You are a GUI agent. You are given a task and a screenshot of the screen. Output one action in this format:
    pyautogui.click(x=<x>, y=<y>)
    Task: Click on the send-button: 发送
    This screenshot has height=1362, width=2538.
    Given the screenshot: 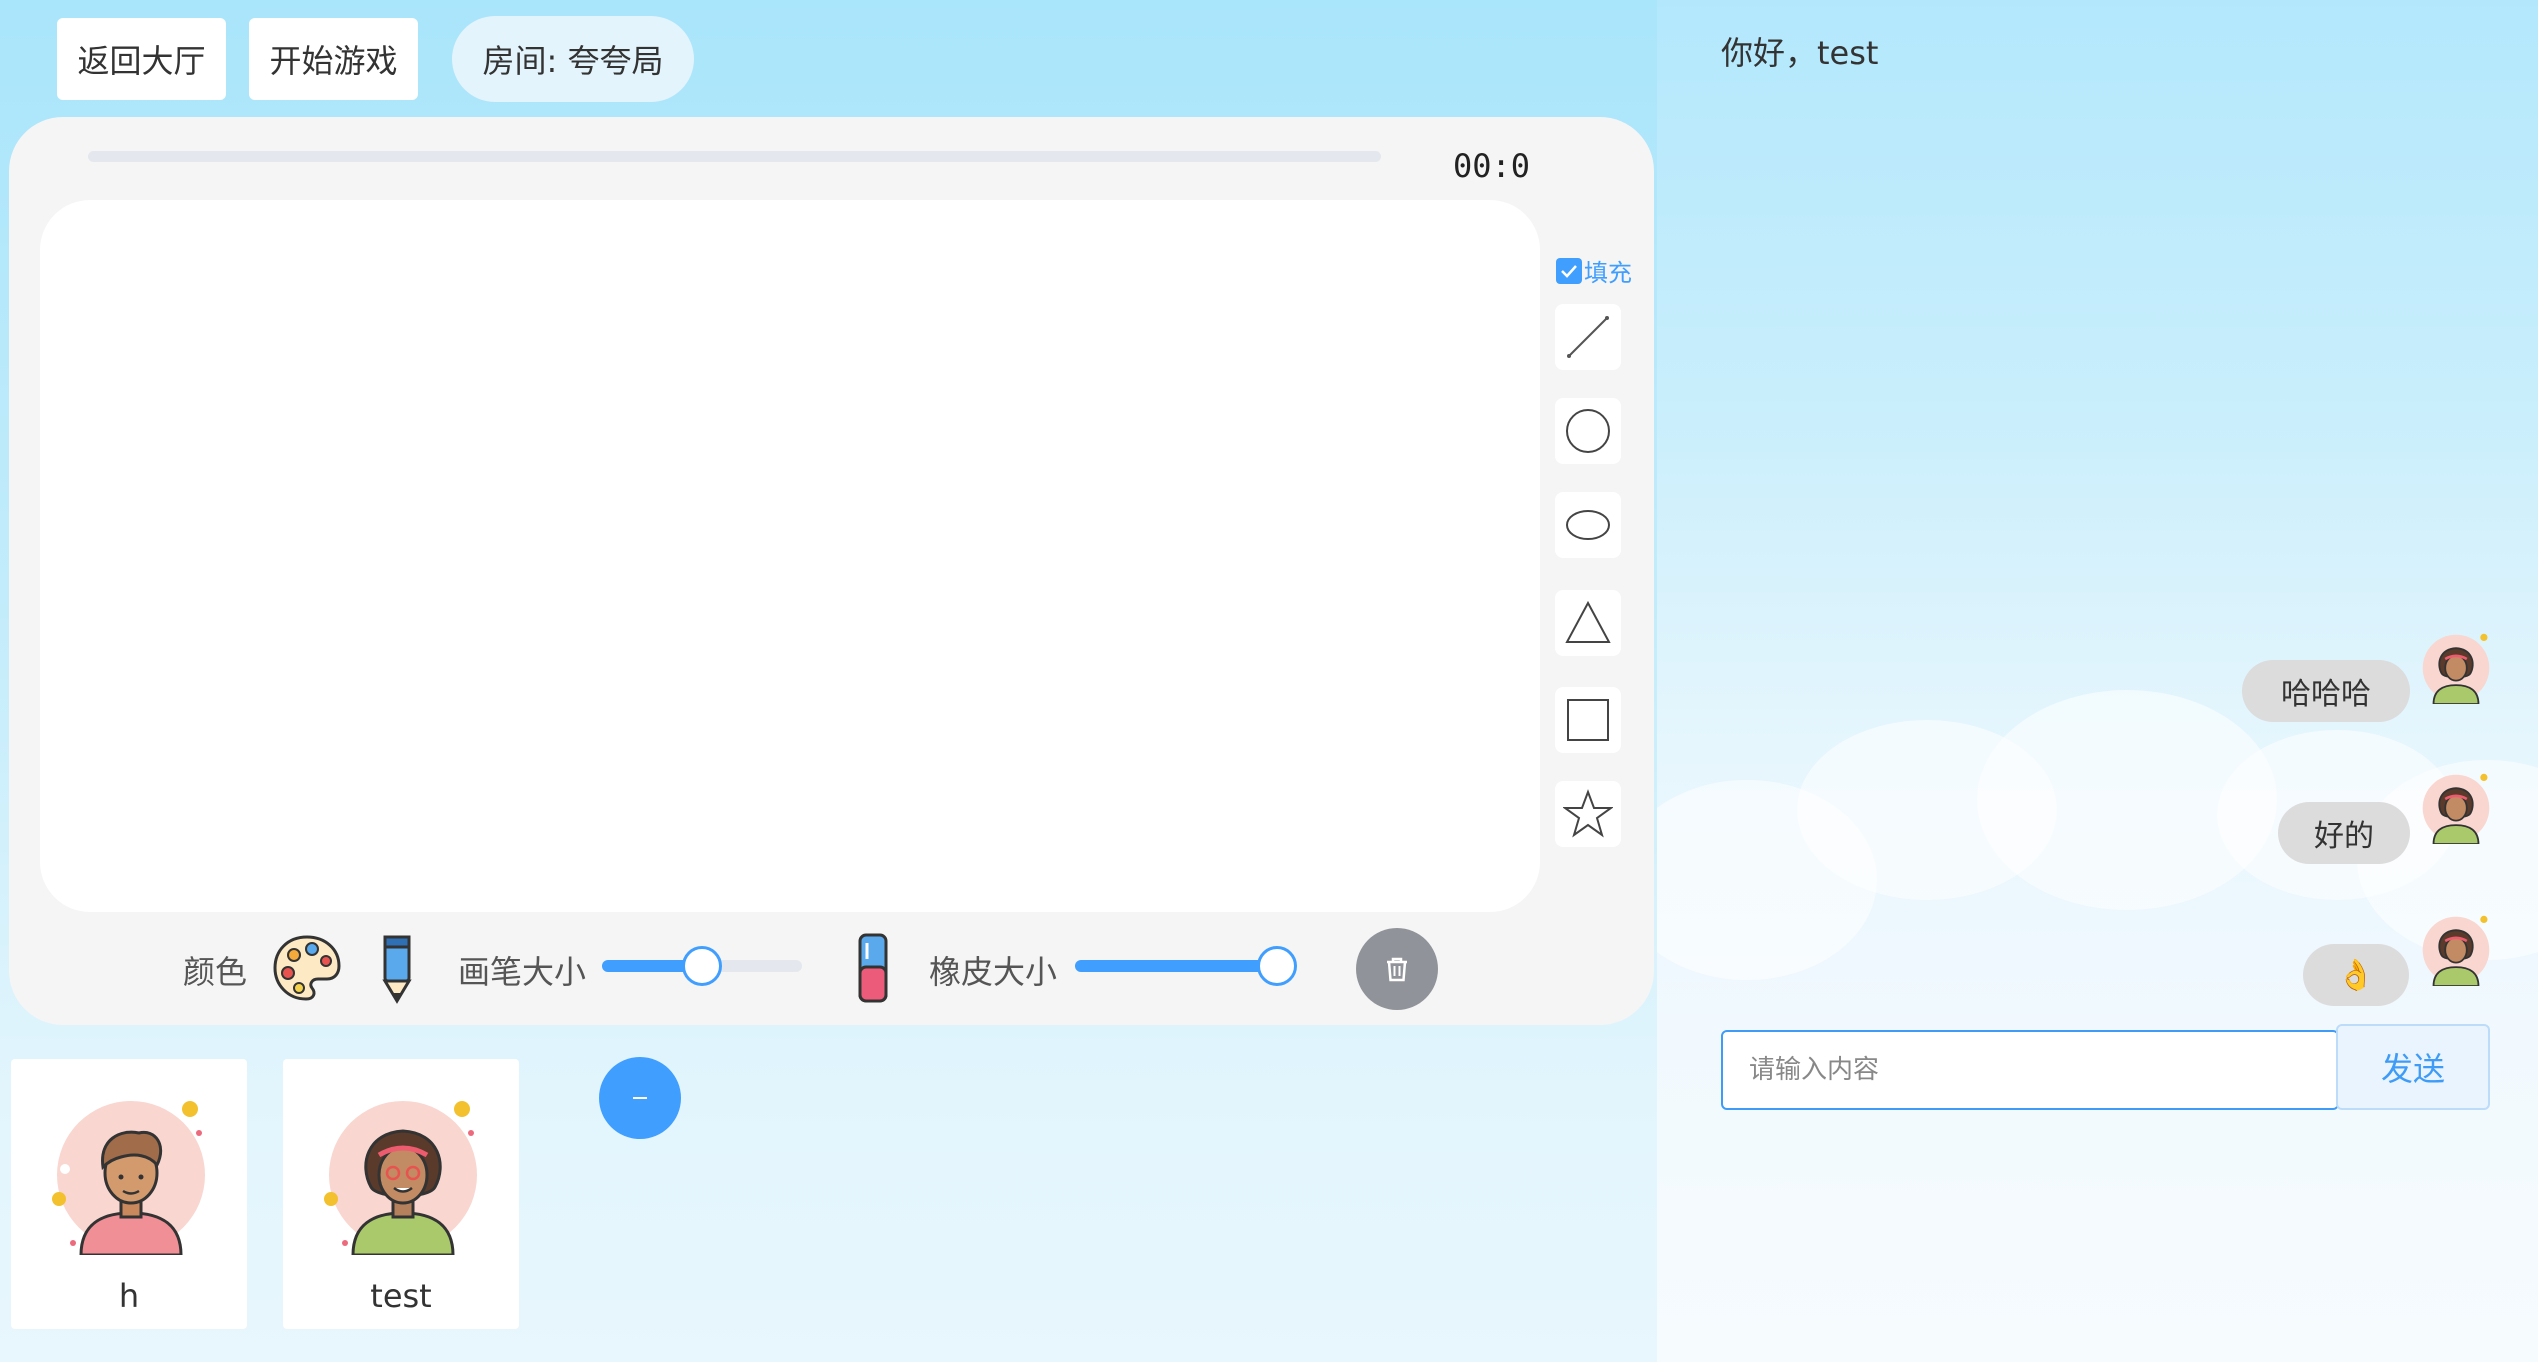 What is the action you would take?
    pyautogui.click(x=2413, y=1067)
    